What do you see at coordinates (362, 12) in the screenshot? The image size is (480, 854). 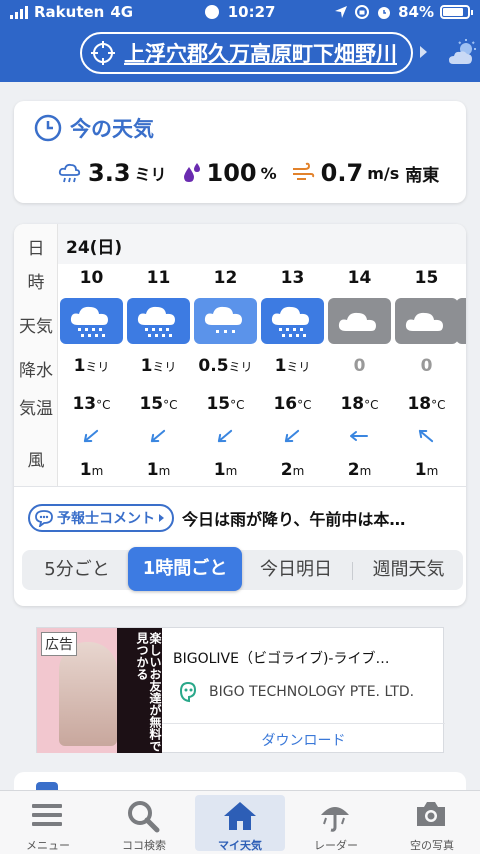 I see `lock-rotation-icon` at bounding box center [362, 12].